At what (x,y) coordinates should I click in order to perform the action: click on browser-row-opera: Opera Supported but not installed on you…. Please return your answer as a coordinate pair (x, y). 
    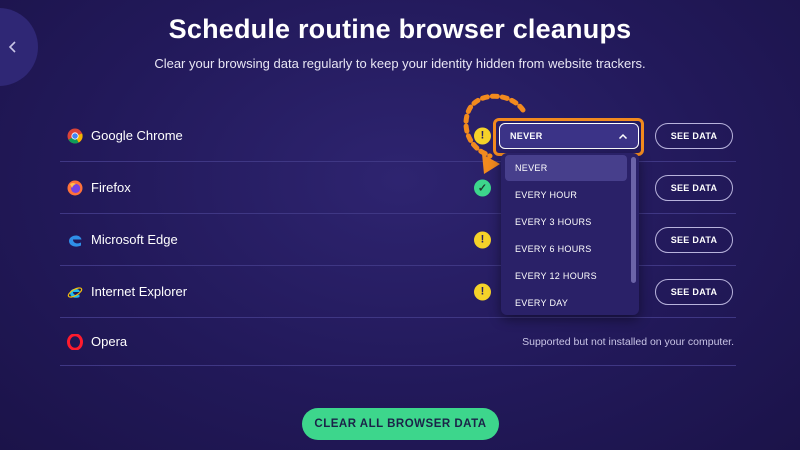
    Looking at the image, I should click on (398, 342).